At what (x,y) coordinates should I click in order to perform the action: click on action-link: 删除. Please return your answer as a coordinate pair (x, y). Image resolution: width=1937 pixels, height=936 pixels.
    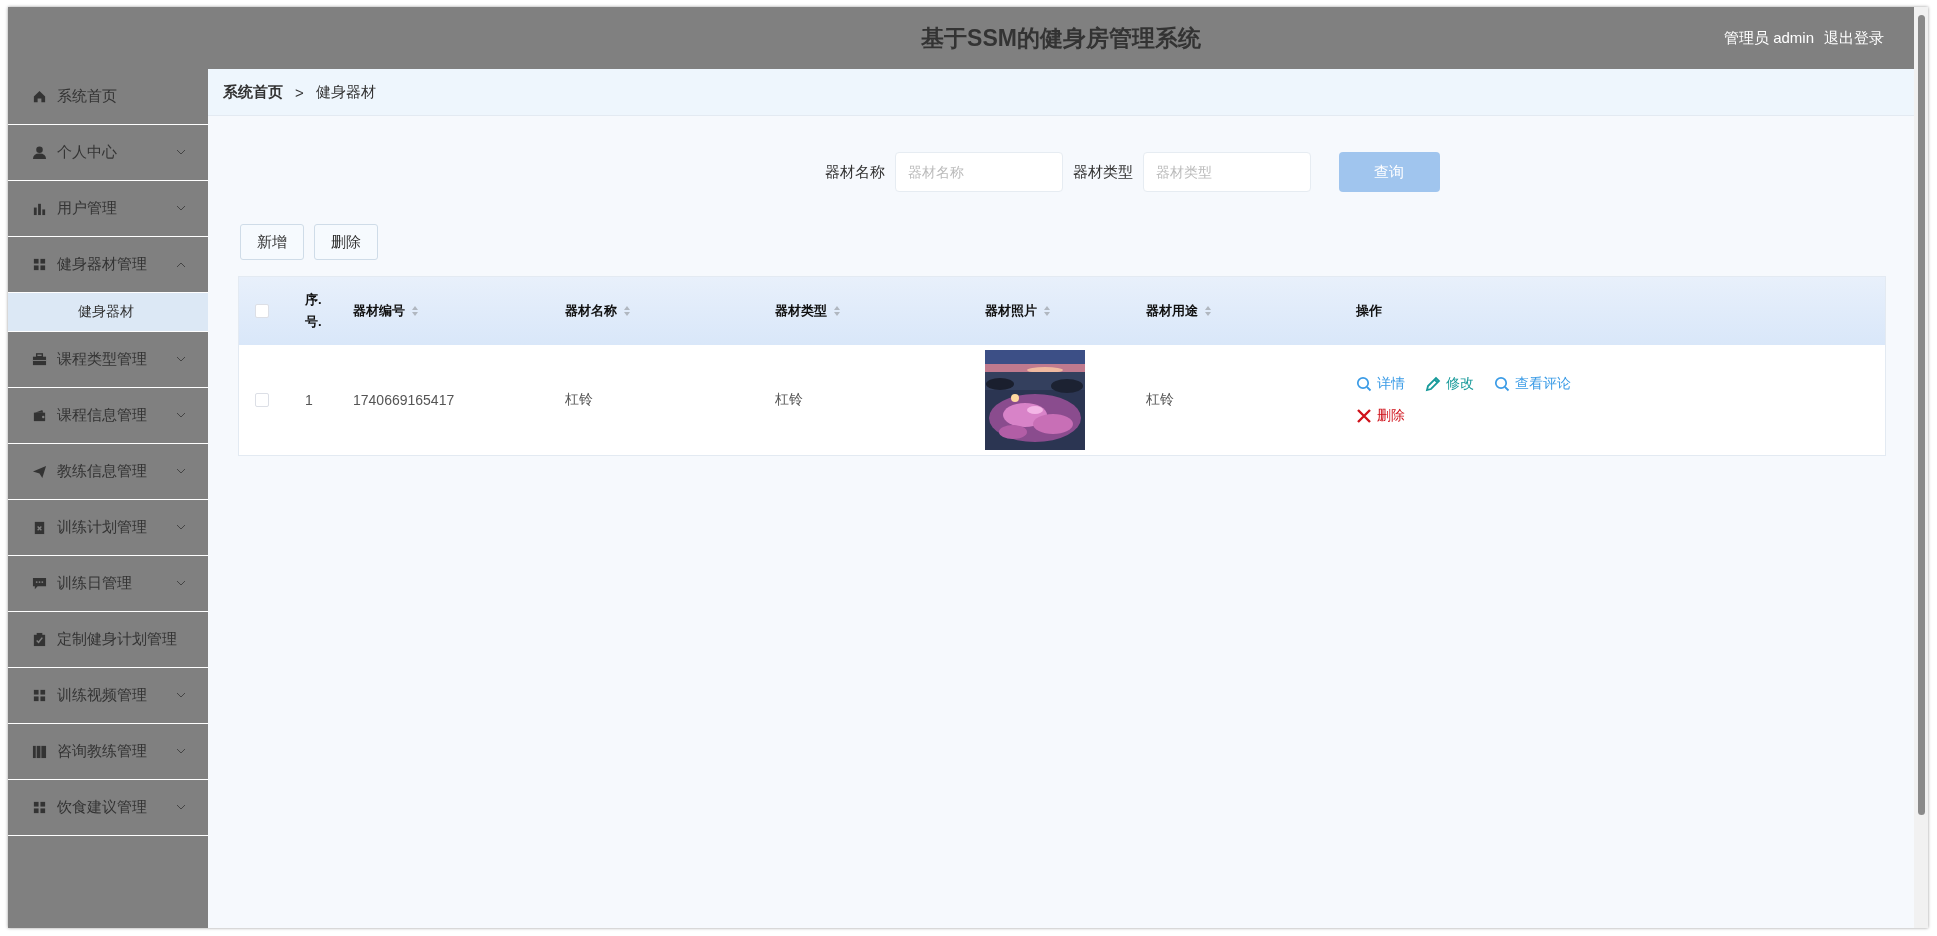
    Looking at the image, I should click on (1380, 415).